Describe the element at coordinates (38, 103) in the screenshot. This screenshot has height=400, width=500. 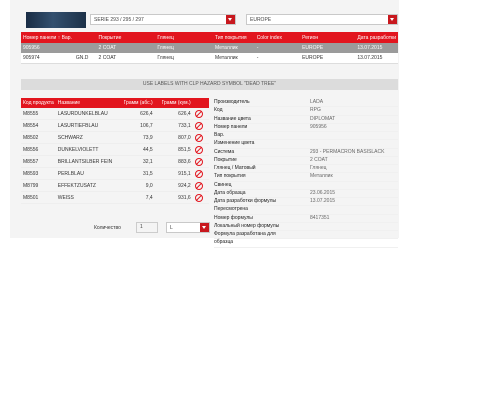
I see `column-header-code: Код продукта` at that location.